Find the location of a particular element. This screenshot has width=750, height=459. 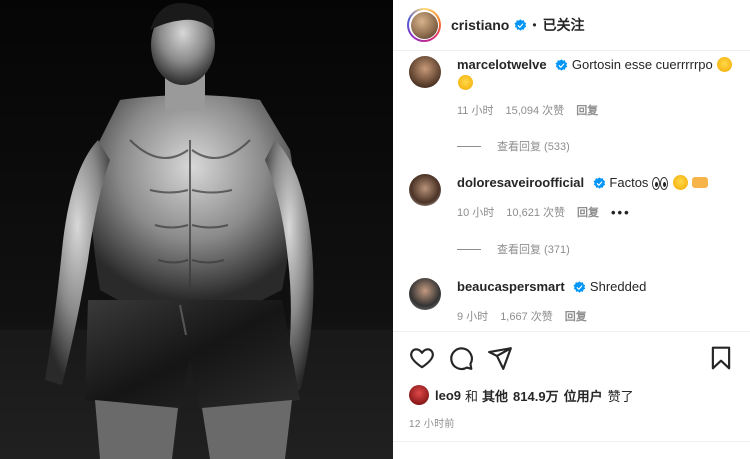

post-timestamp: 12 小时前 is located at coordinates (432, 422).